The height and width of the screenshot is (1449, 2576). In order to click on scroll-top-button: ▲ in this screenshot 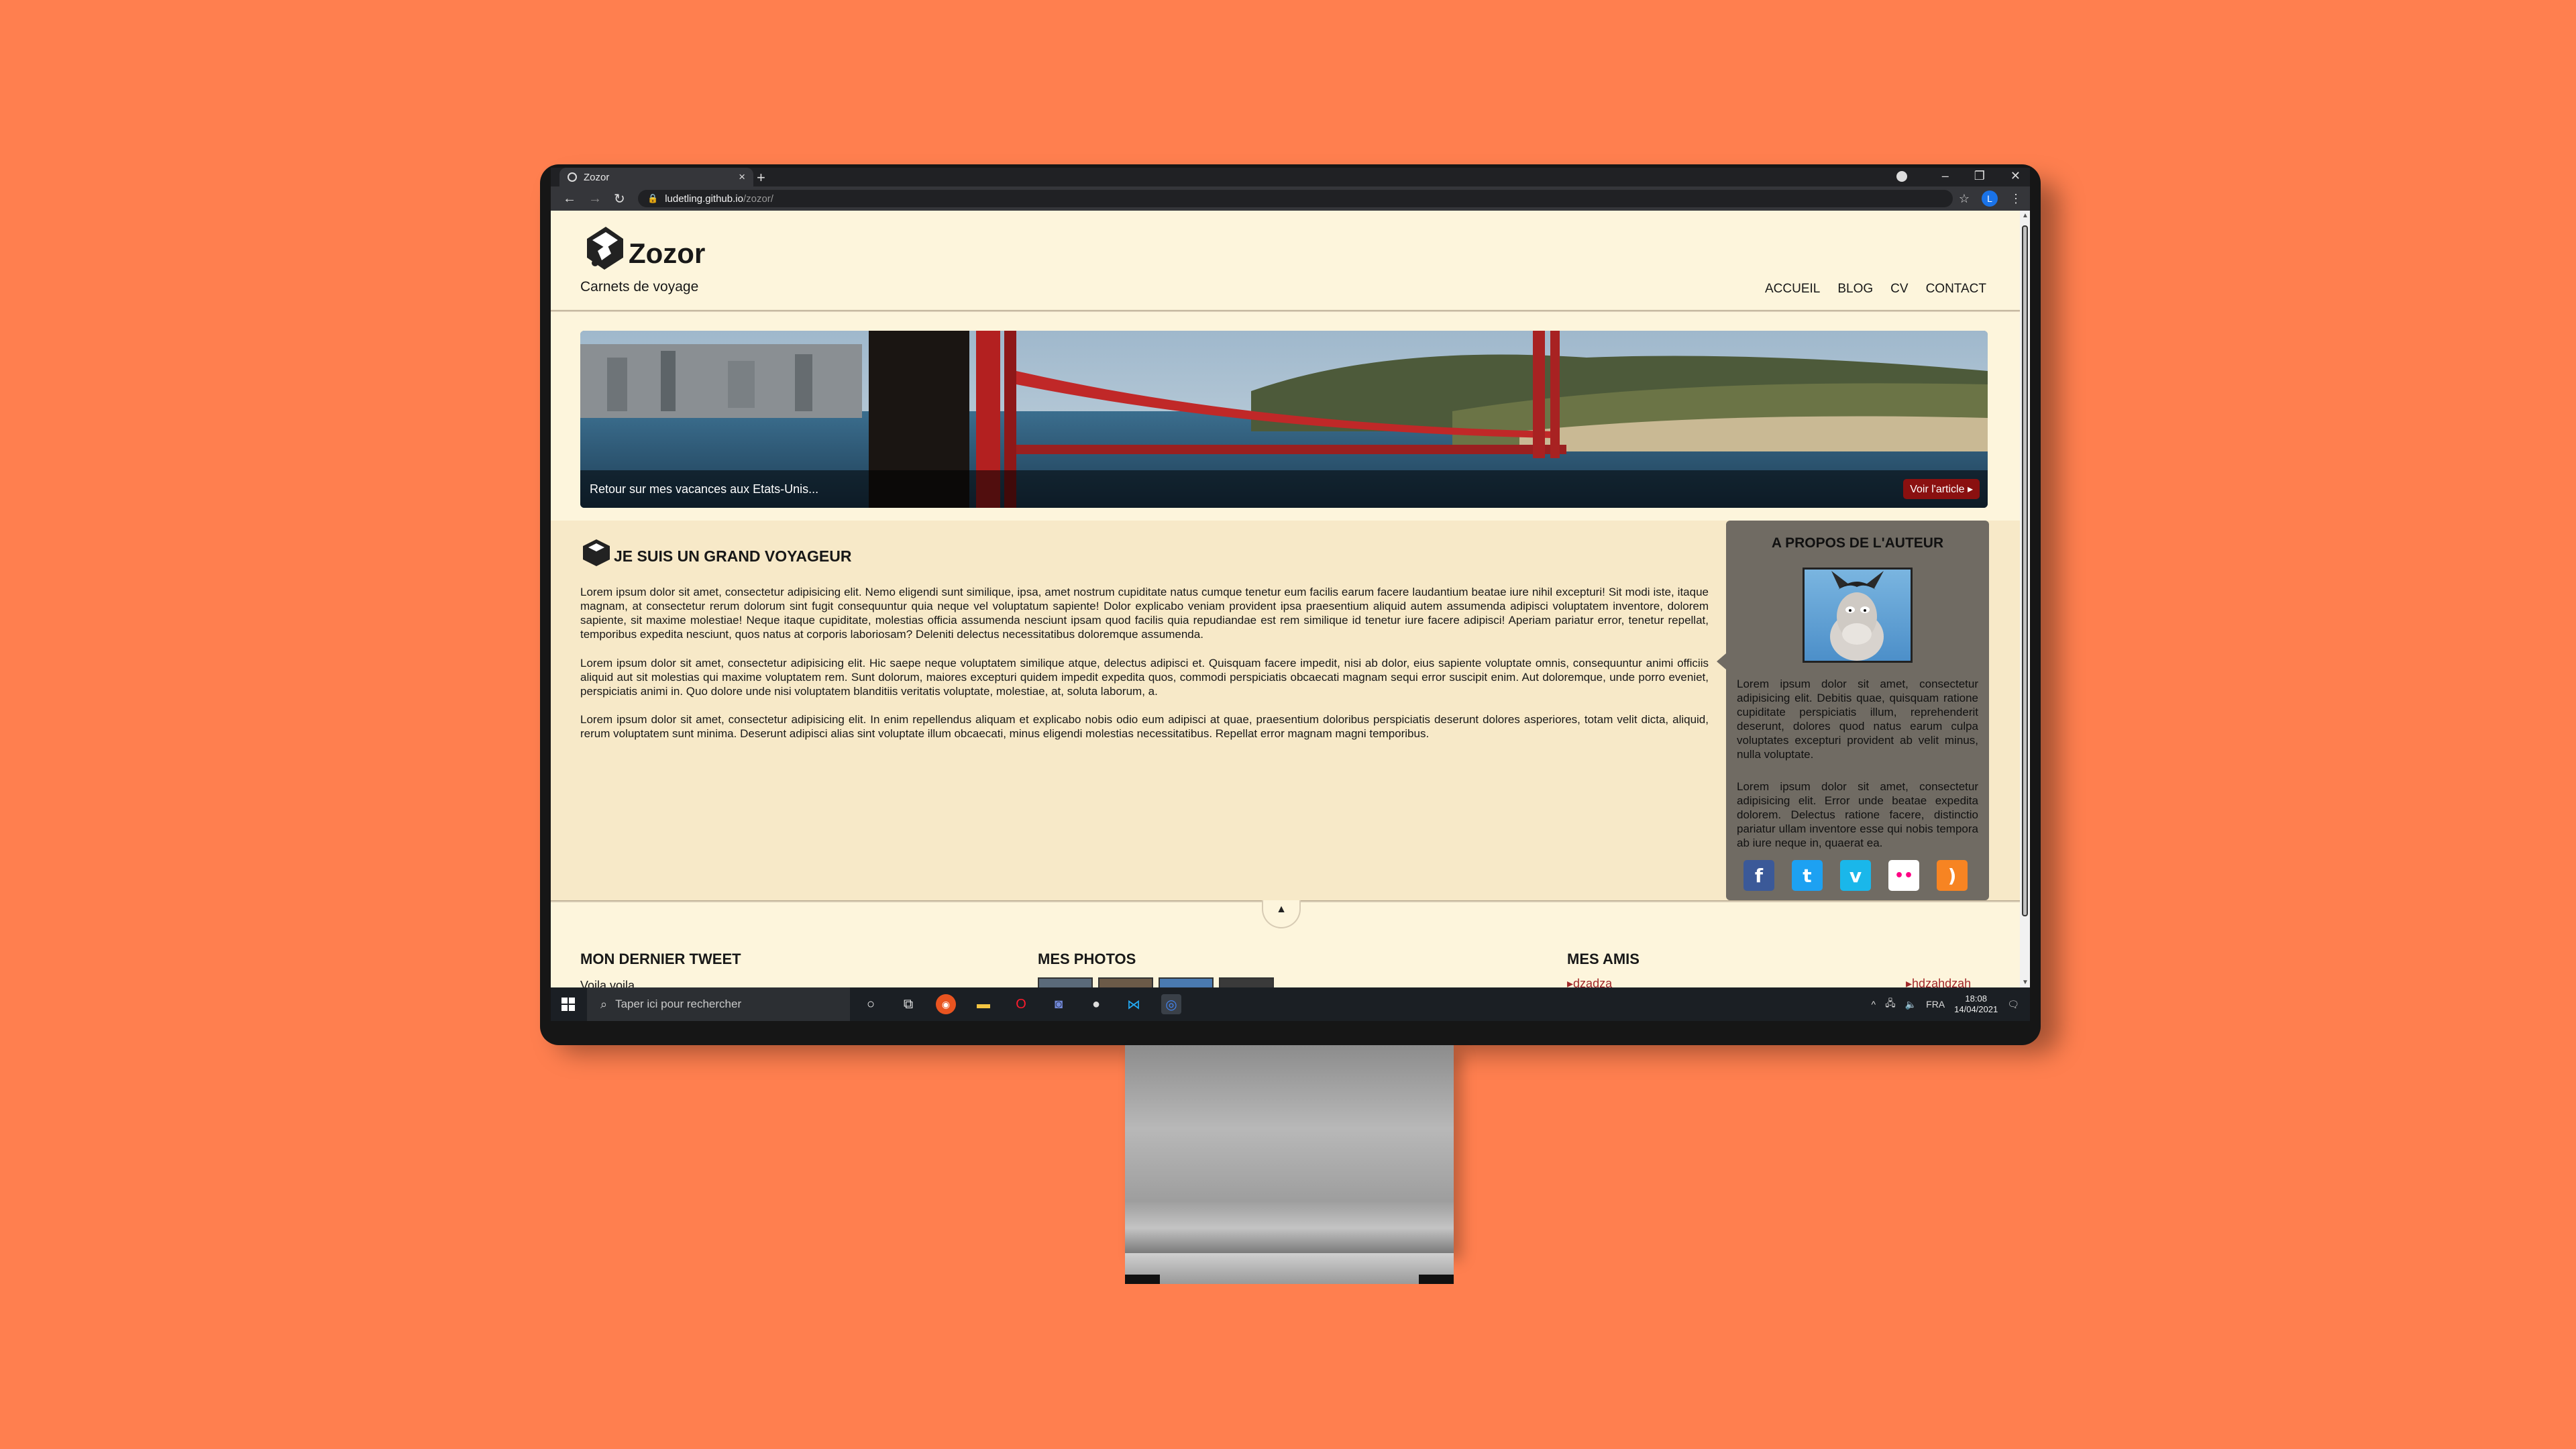, I will do `click(1281, 914)`.